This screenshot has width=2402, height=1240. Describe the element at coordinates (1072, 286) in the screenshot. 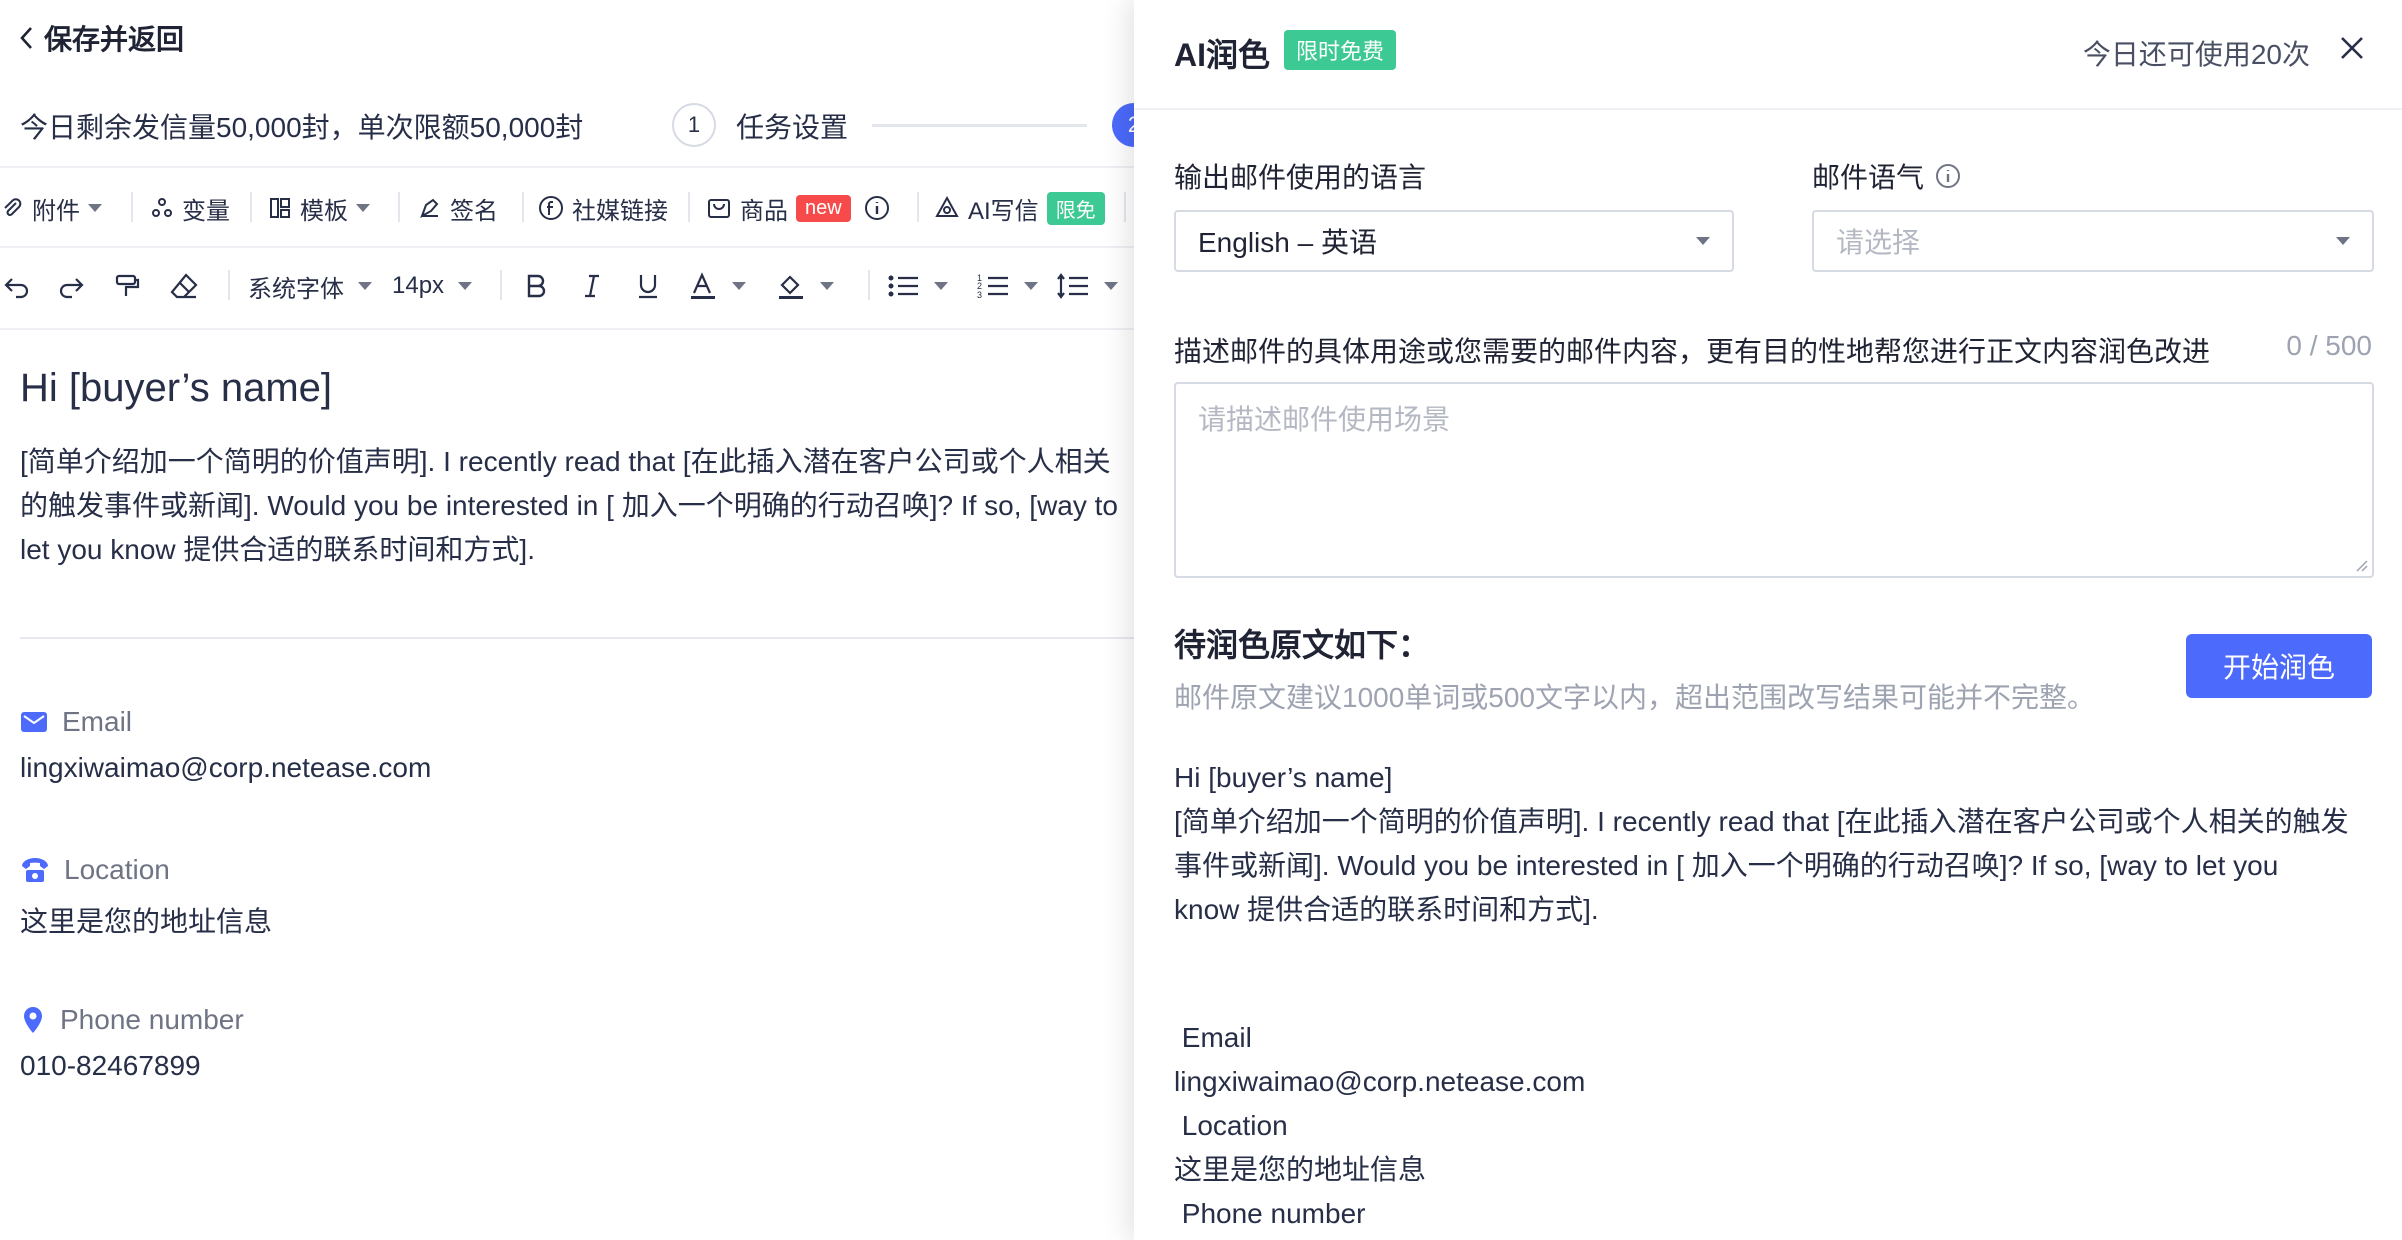

I see `line-height-icon` at that location.